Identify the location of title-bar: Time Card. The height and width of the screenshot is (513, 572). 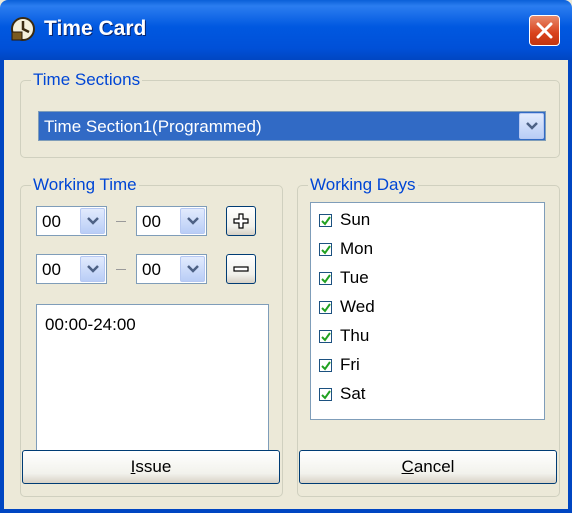
(286, 30).